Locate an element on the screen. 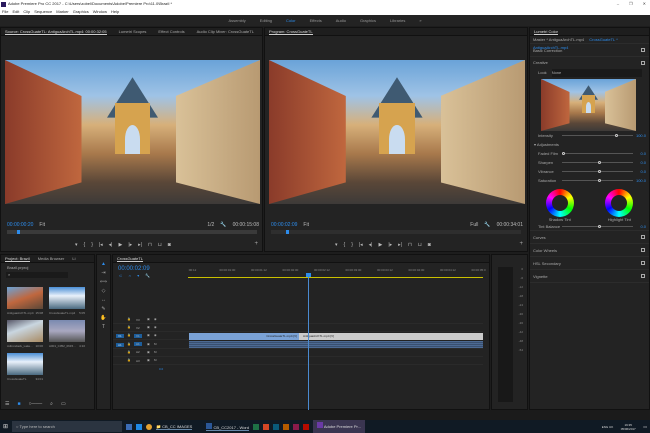  section-vignette: Vignette is located at coordinates (540, 276).